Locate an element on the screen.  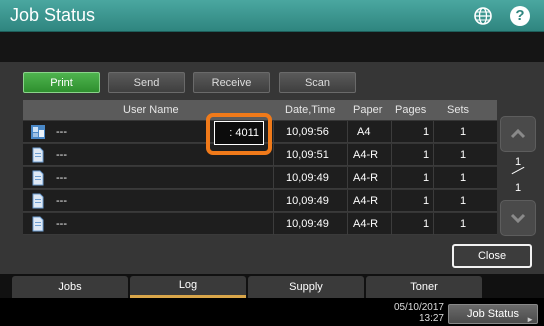
tab-log: Log is located at coordinates (188, 287).